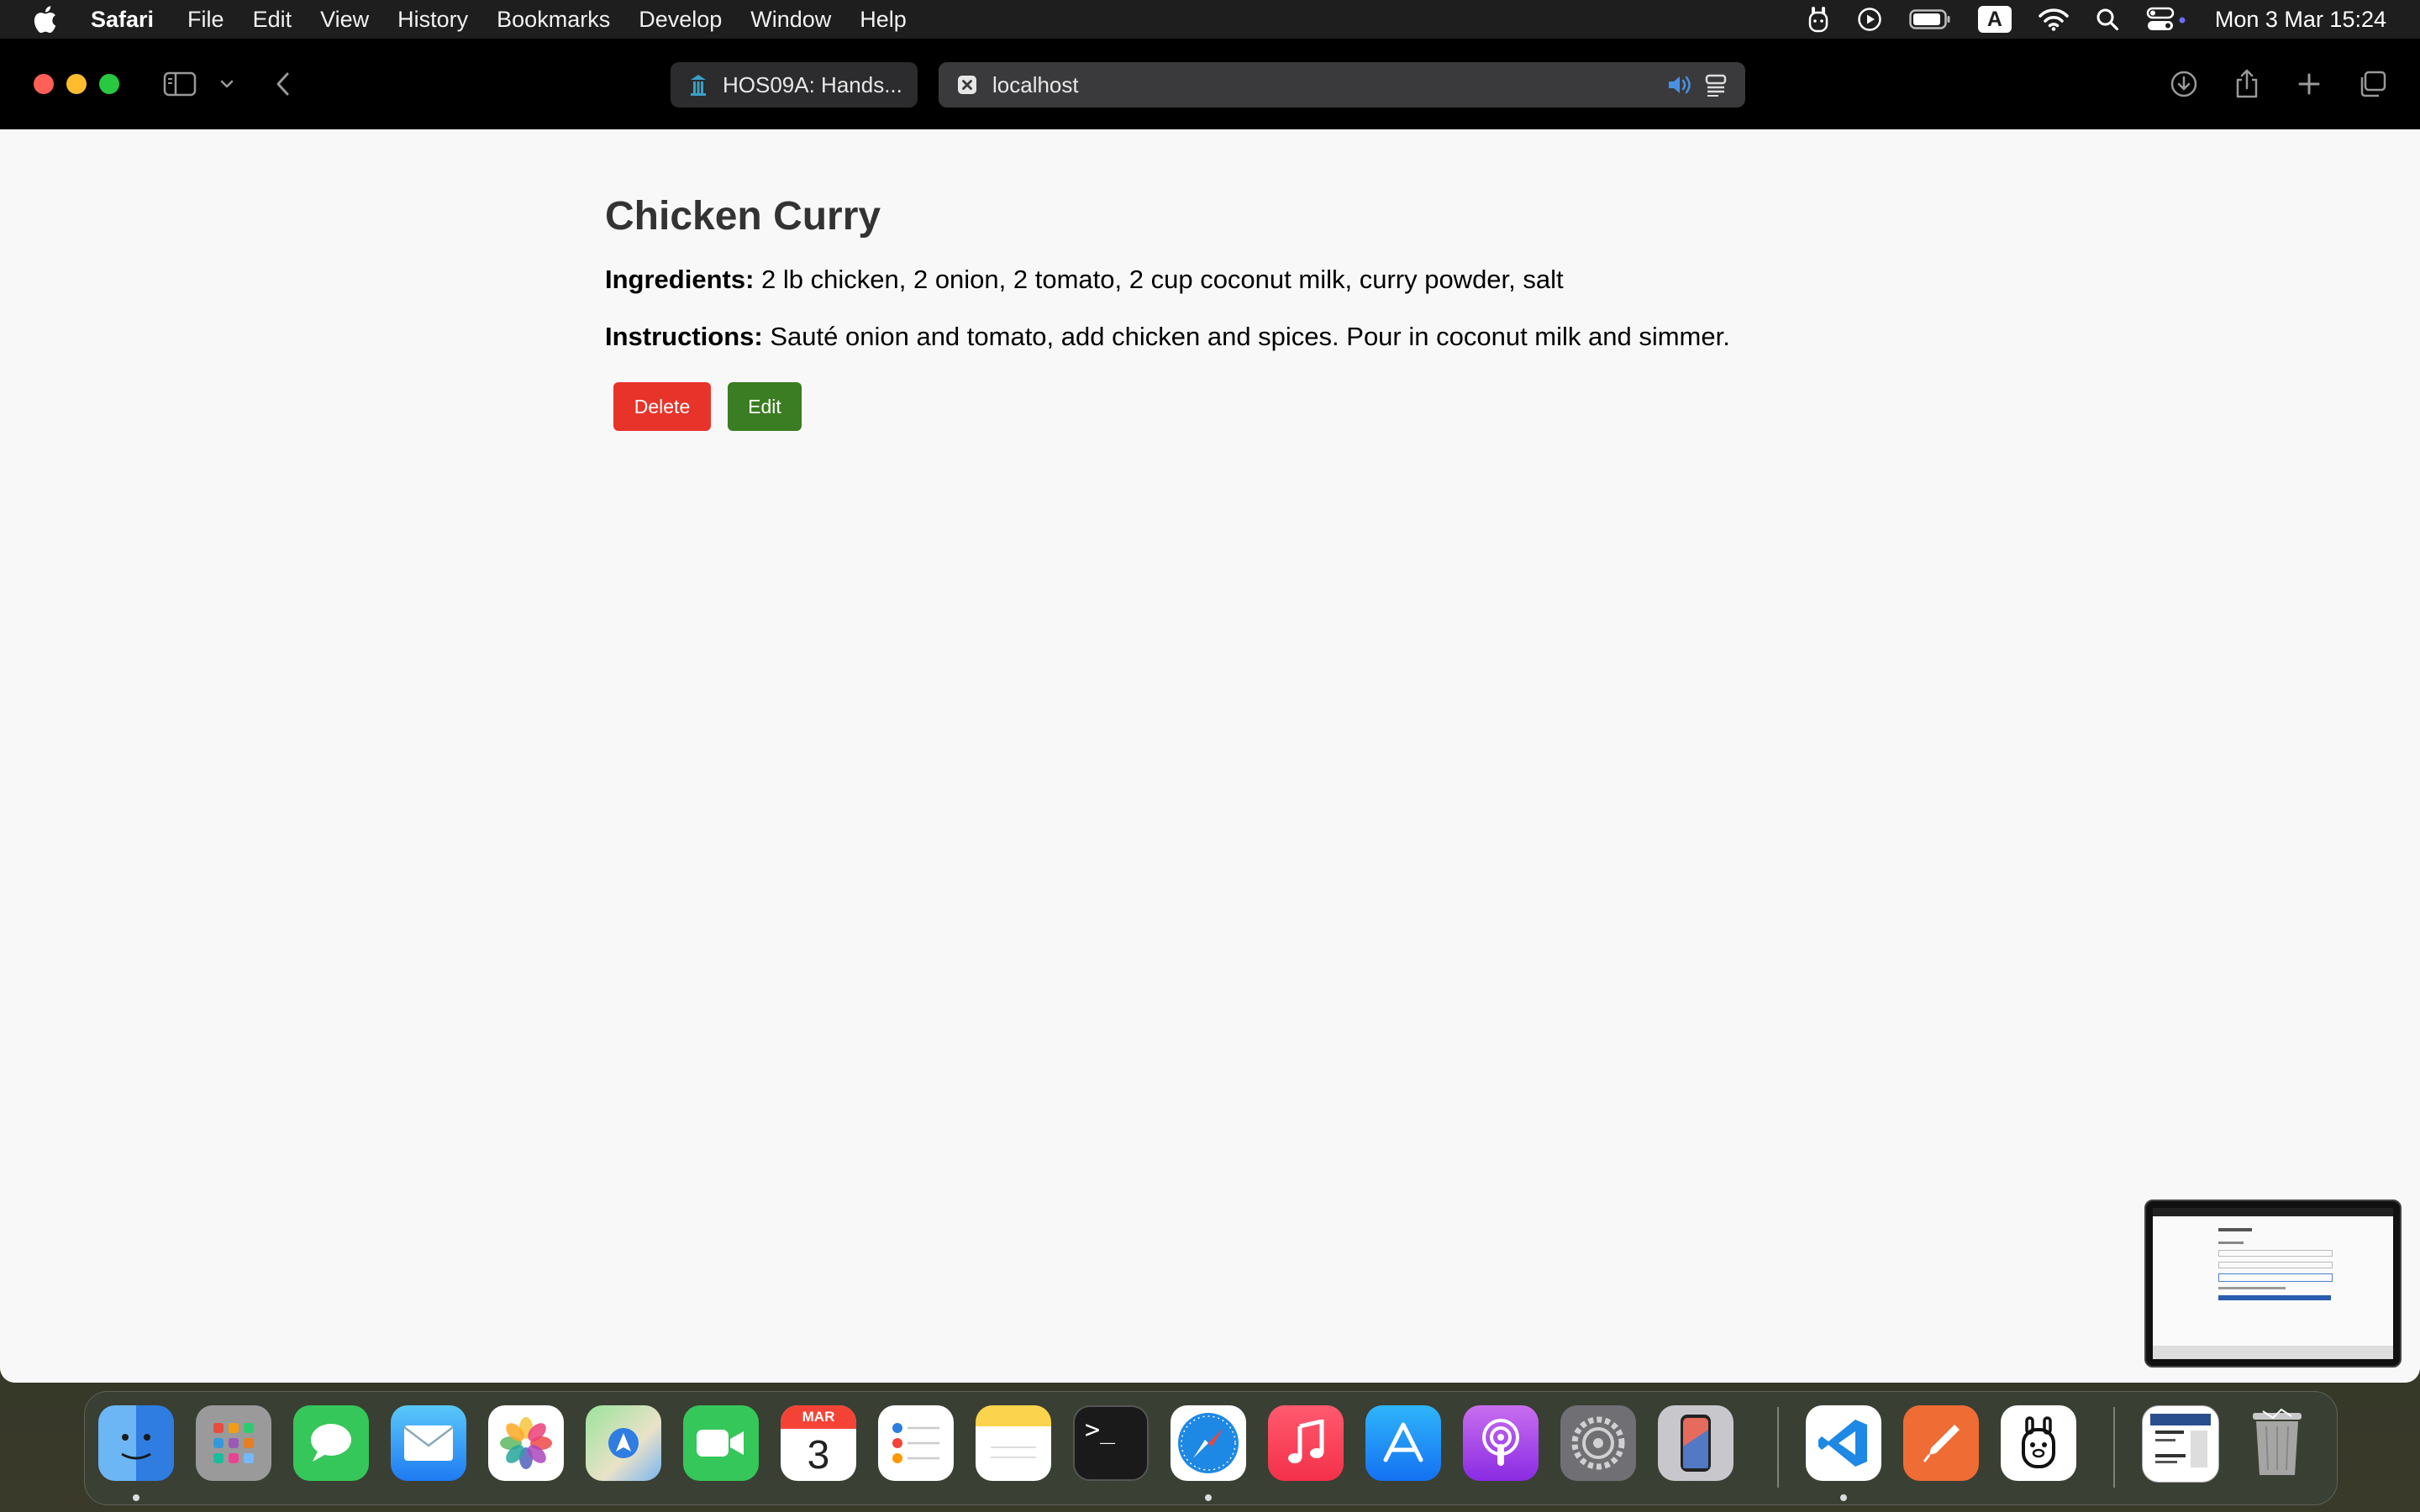  Describe the element at coordinates (765, 406) in the screenshot. I see `edit-button: Edit` at that location.